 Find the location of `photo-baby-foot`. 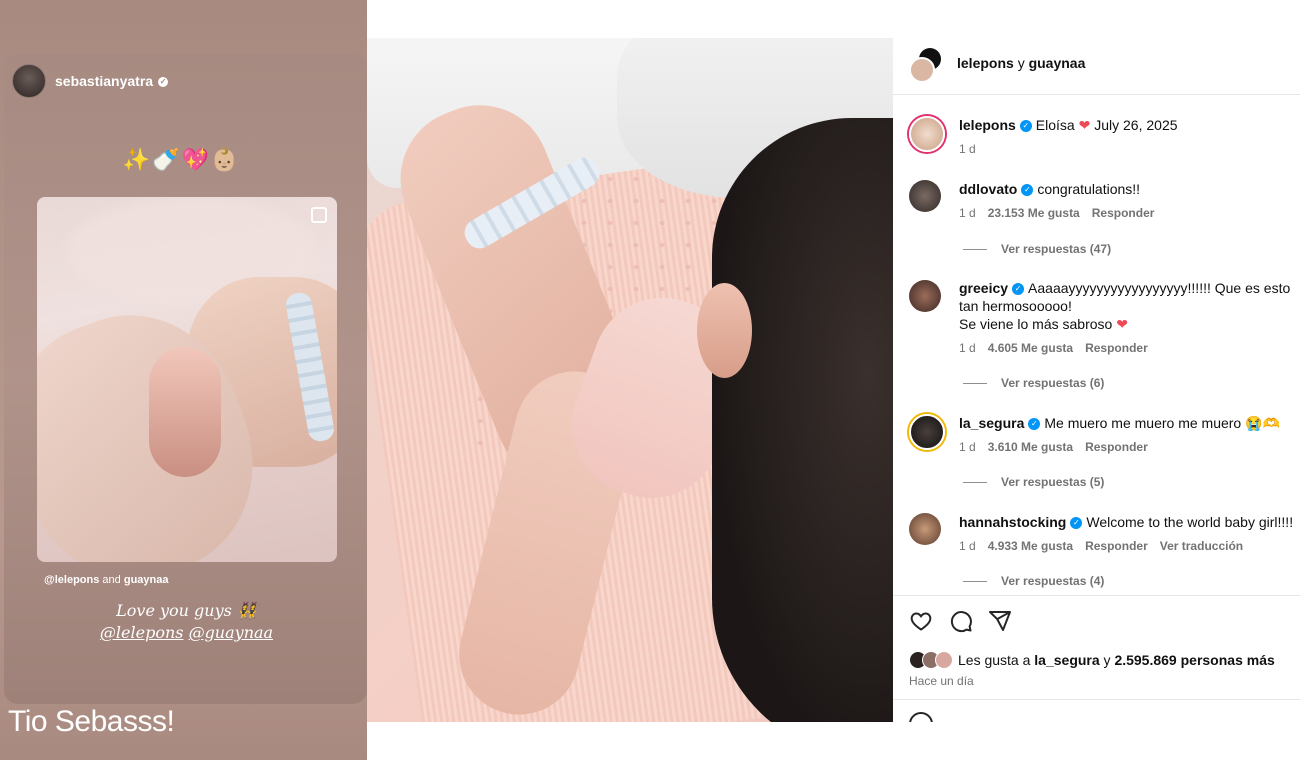

photo-baby-foot is located at coordinates (185, 412).